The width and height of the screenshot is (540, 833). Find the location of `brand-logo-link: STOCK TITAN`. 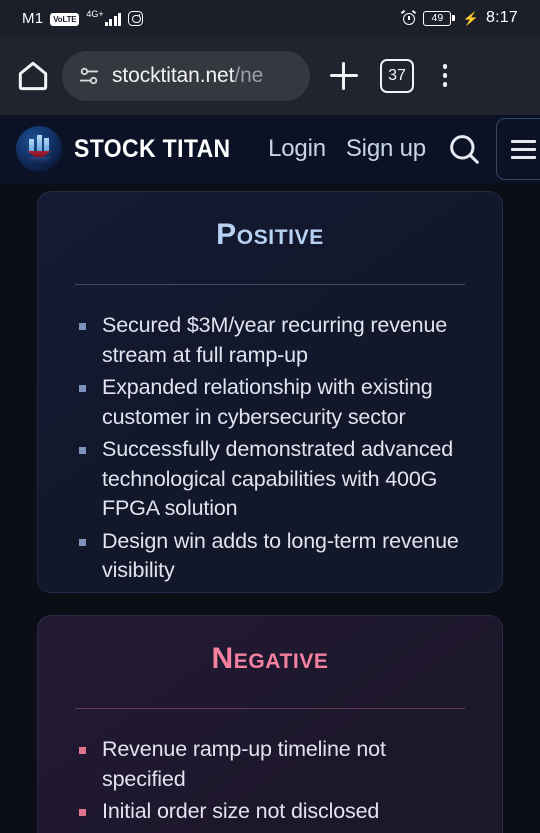

brand-logo-link: STOCK TITAN is located at coordinates (130, 149).